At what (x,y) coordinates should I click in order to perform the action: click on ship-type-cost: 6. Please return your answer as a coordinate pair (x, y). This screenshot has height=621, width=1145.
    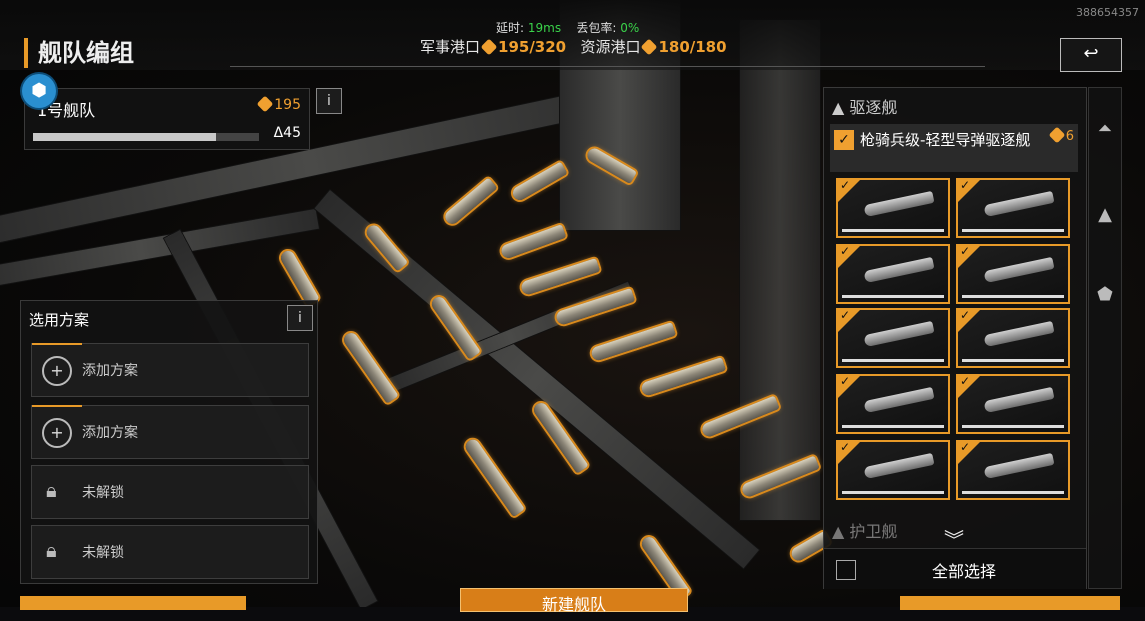
    Looking at the image, I should click on (1061, 135).